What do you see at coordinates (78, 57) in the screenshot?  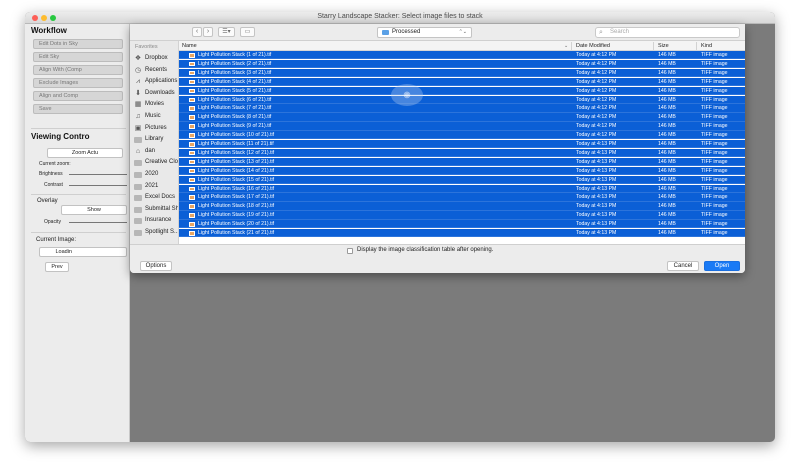 I see `workflow-button: Edit Sky` at bounding box center [78, 57].